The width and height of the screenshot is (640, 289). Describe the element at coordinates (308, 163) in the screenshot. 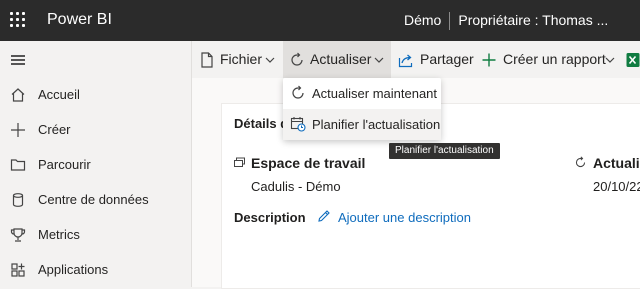

I see `workspace-label: Espace de travail` at that location.